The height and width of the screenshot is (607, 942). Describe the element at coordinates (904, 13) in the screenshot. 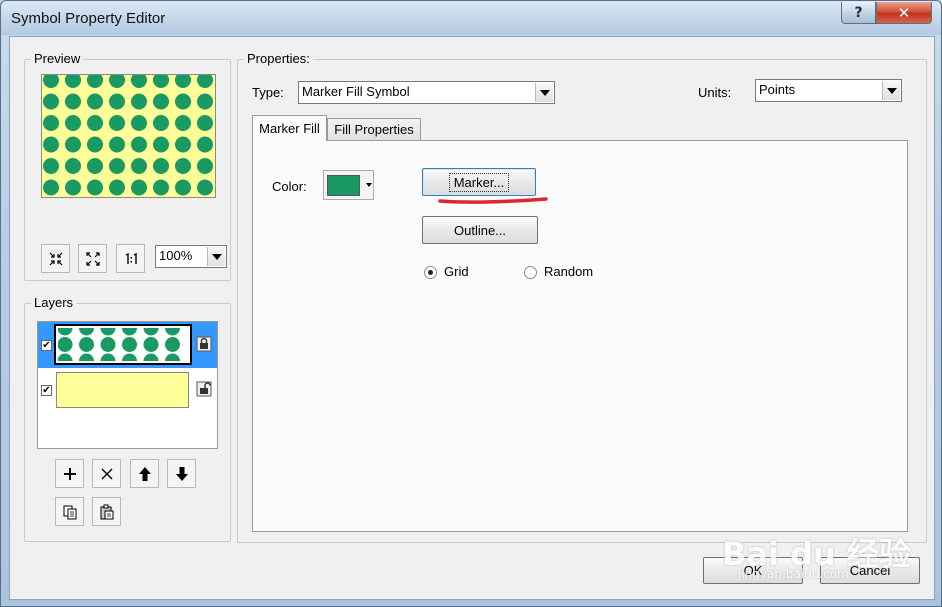

I see `close-button: ✕` at that location.